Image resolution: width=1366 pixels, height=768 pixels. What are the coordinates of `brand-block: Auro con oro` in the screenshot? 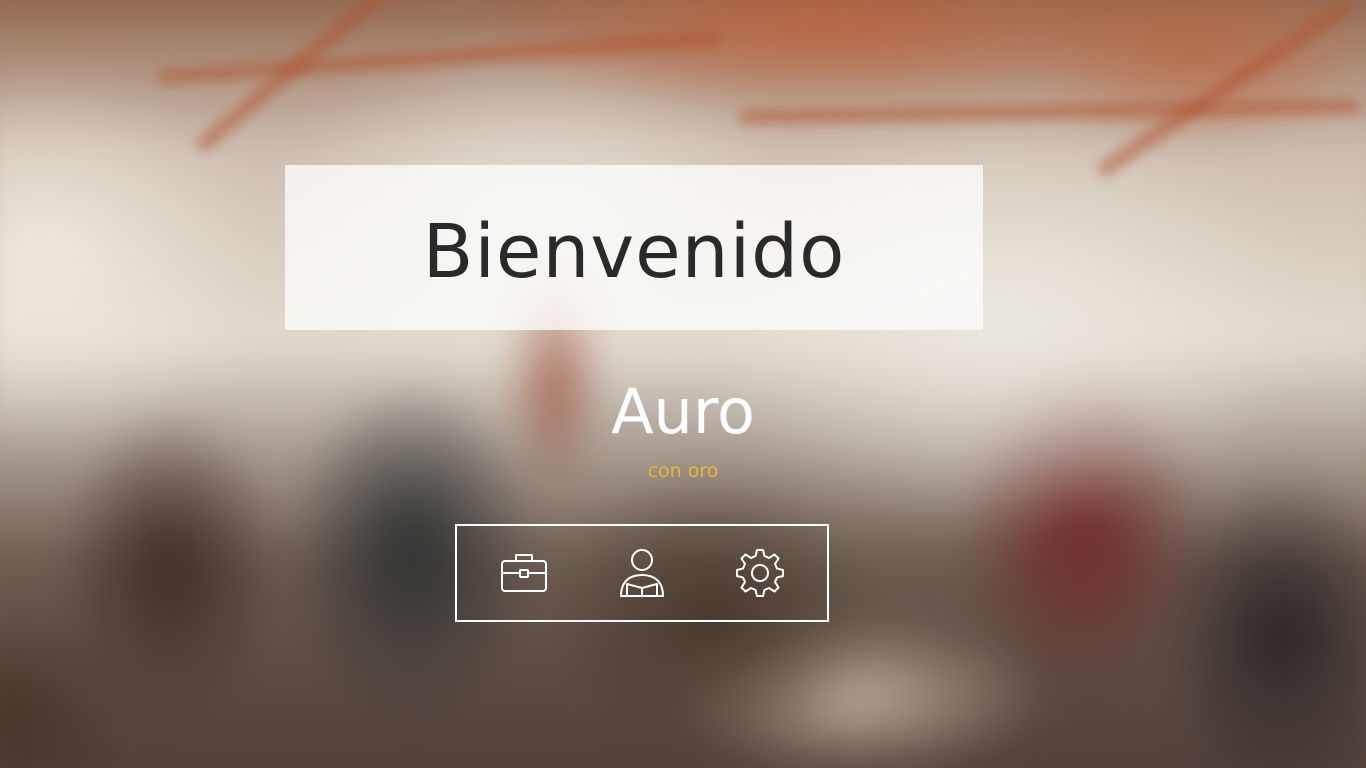 It's located at (683, 428).